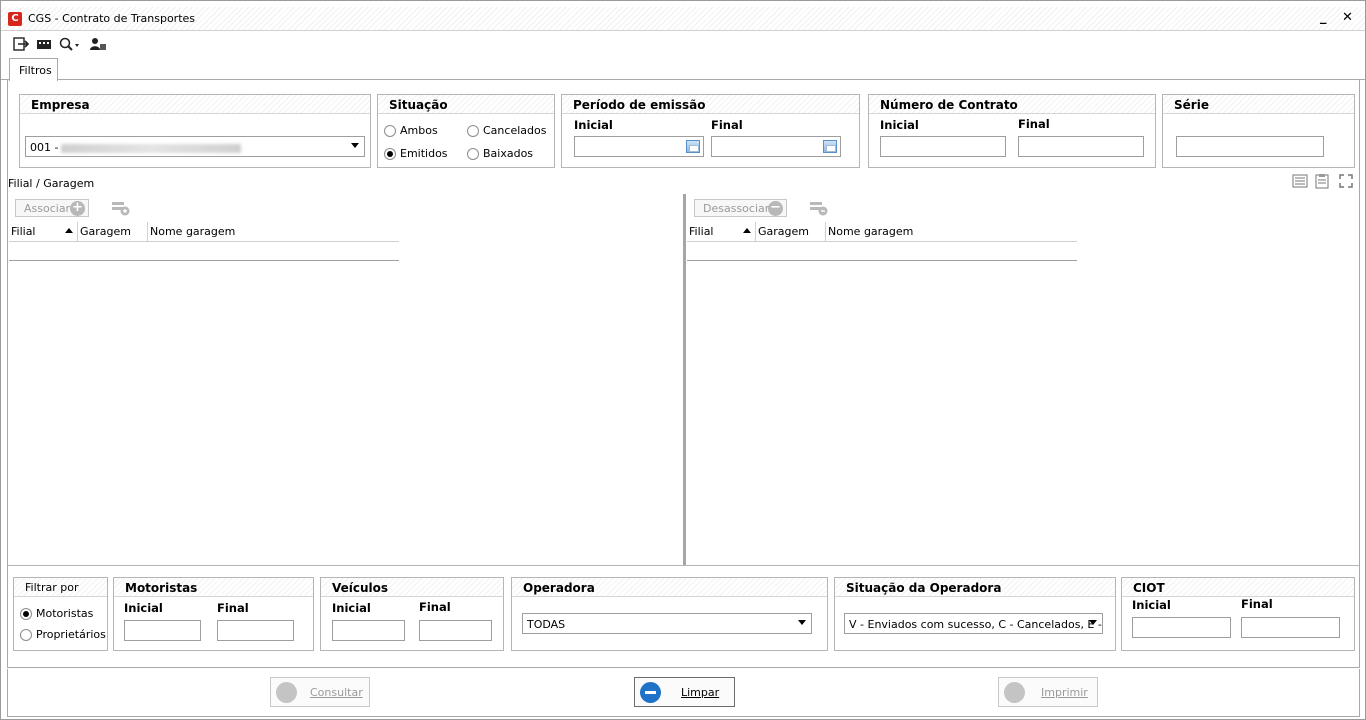 The width and height of the screenshot is (1366, 720). I want to click on periodo-title: Período de emissão, so click(710, 104).